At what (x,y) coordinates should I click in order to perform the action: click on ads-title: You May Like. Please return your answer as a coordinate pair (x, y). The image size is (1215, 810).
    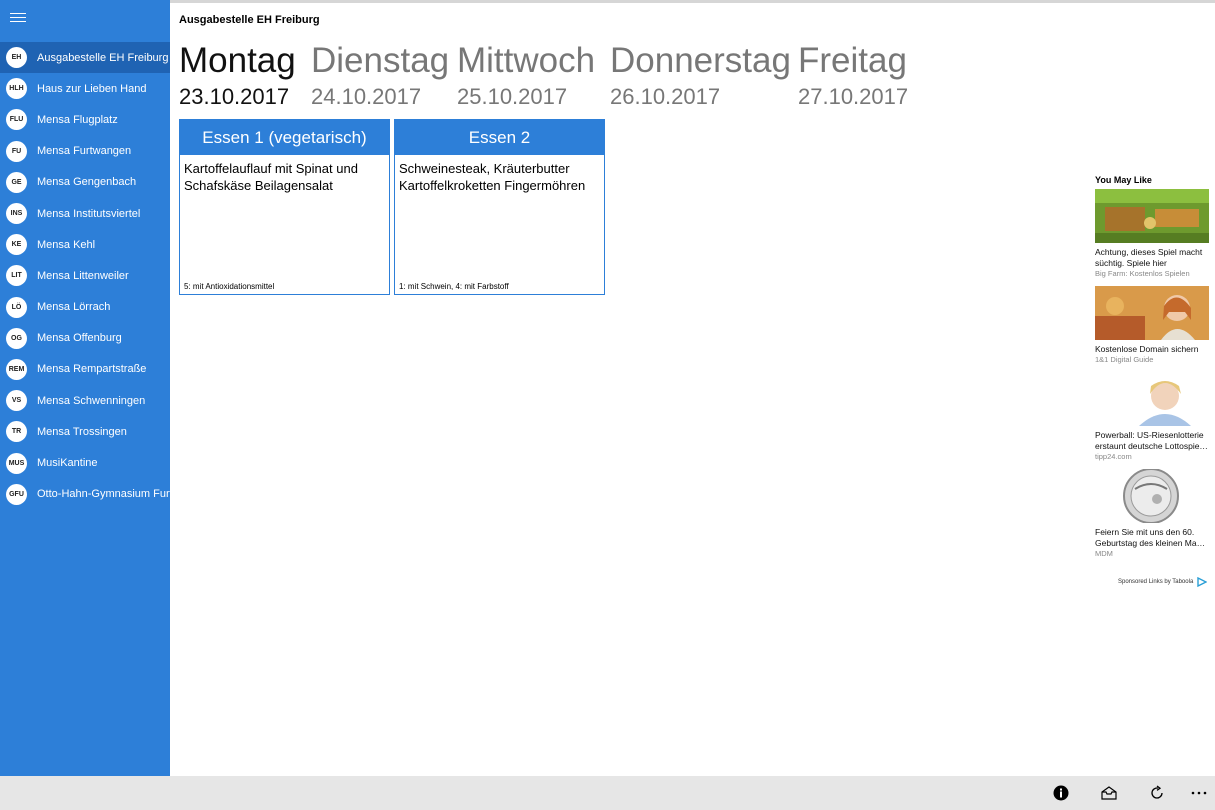
    Looking at the image, I should click on (1123, 180).